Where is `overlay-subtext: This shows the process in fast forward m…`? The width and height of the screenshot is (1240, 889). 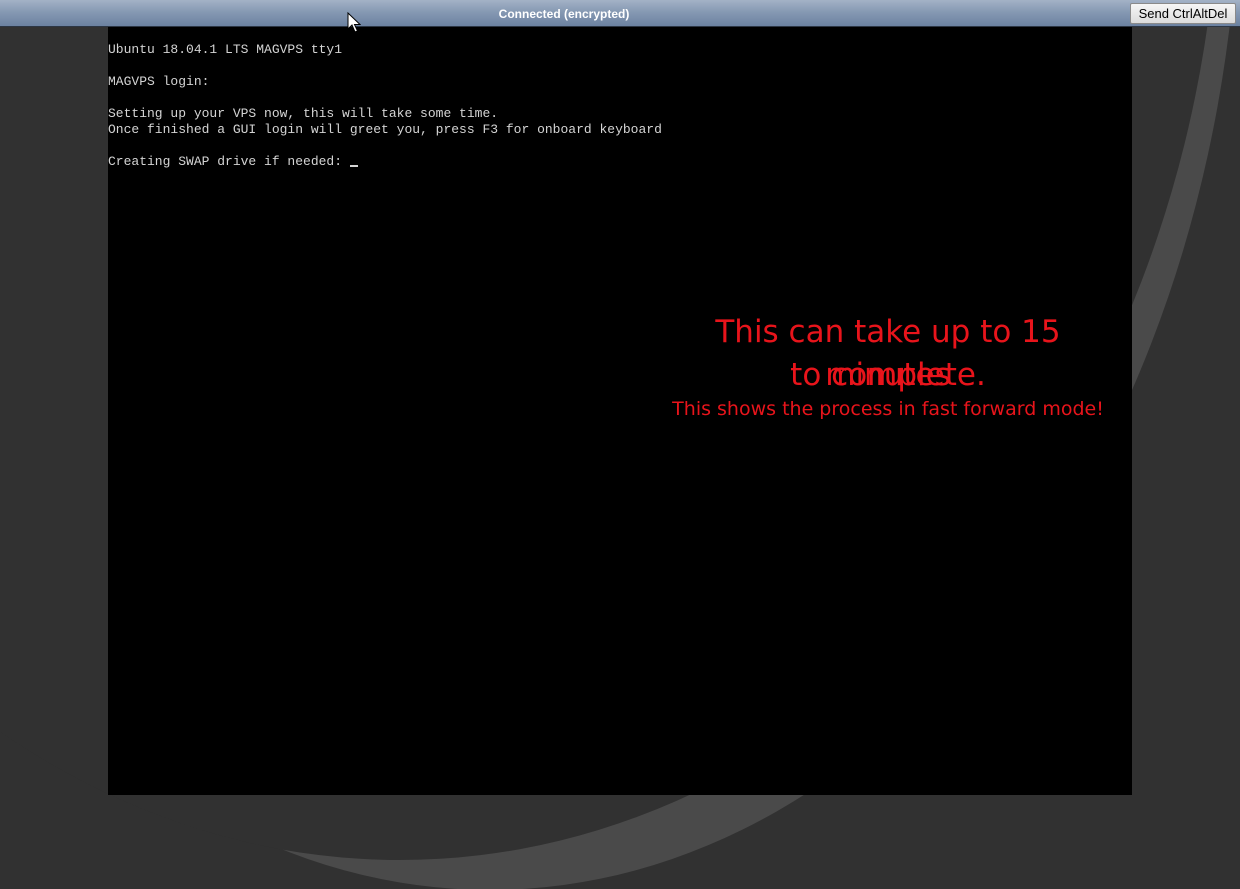 overlay-subtext: This shows the process in fast forward m… is located at coordinates (888, 409).